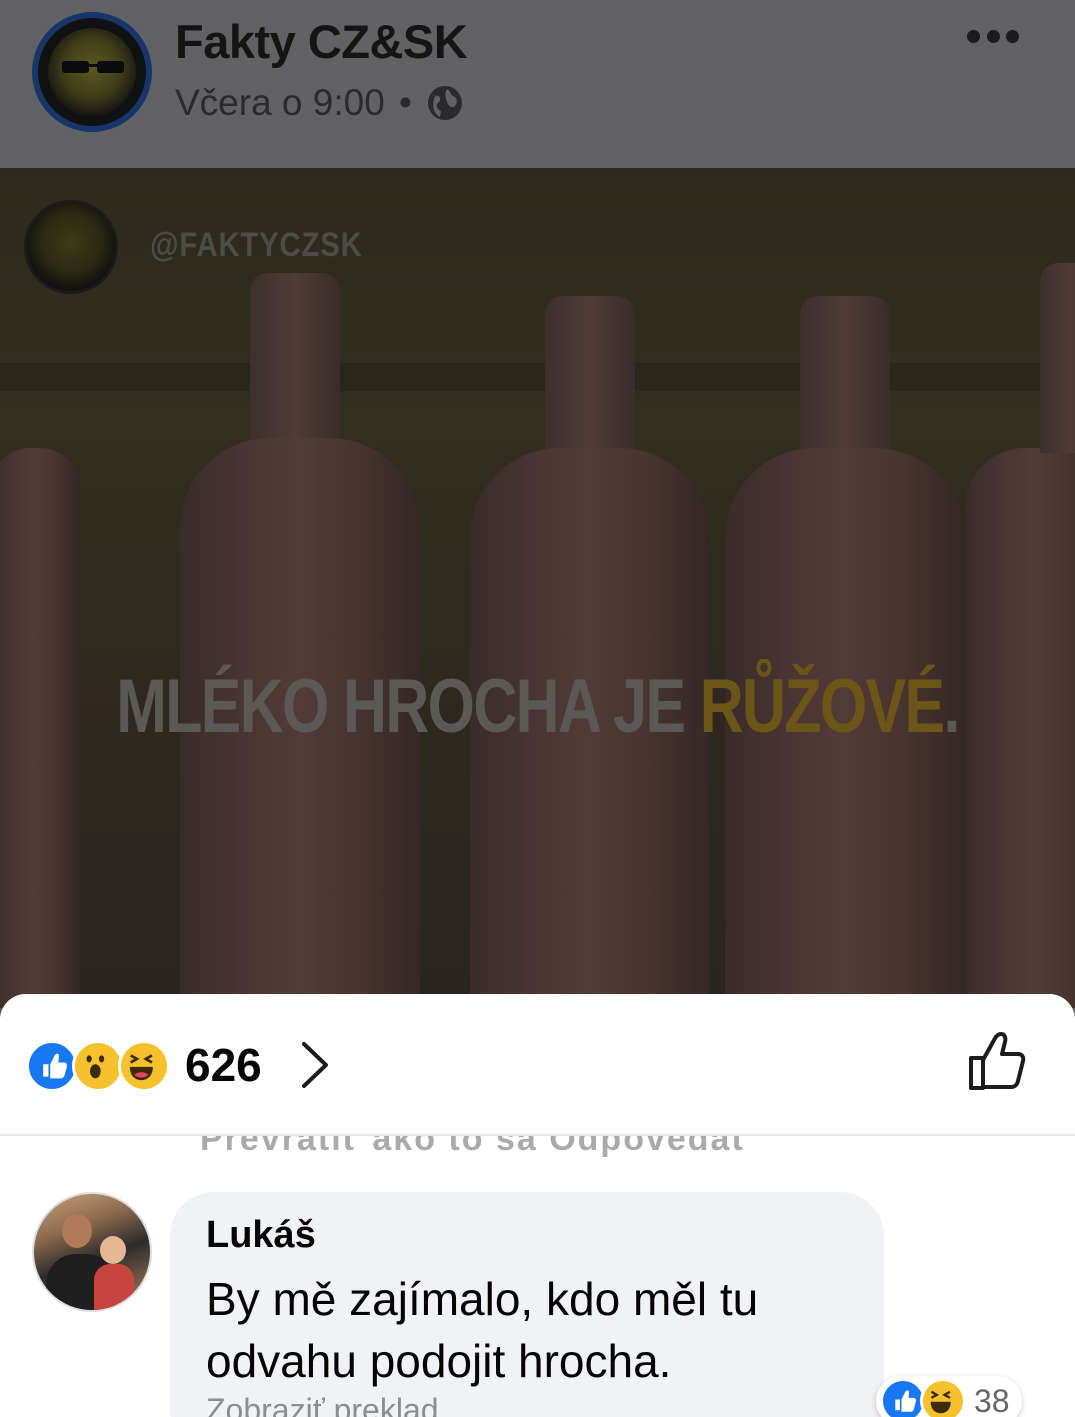 The image size is (1075, 1417). I want to click on comment-reactions-badge: 38, so click(949, 1396).